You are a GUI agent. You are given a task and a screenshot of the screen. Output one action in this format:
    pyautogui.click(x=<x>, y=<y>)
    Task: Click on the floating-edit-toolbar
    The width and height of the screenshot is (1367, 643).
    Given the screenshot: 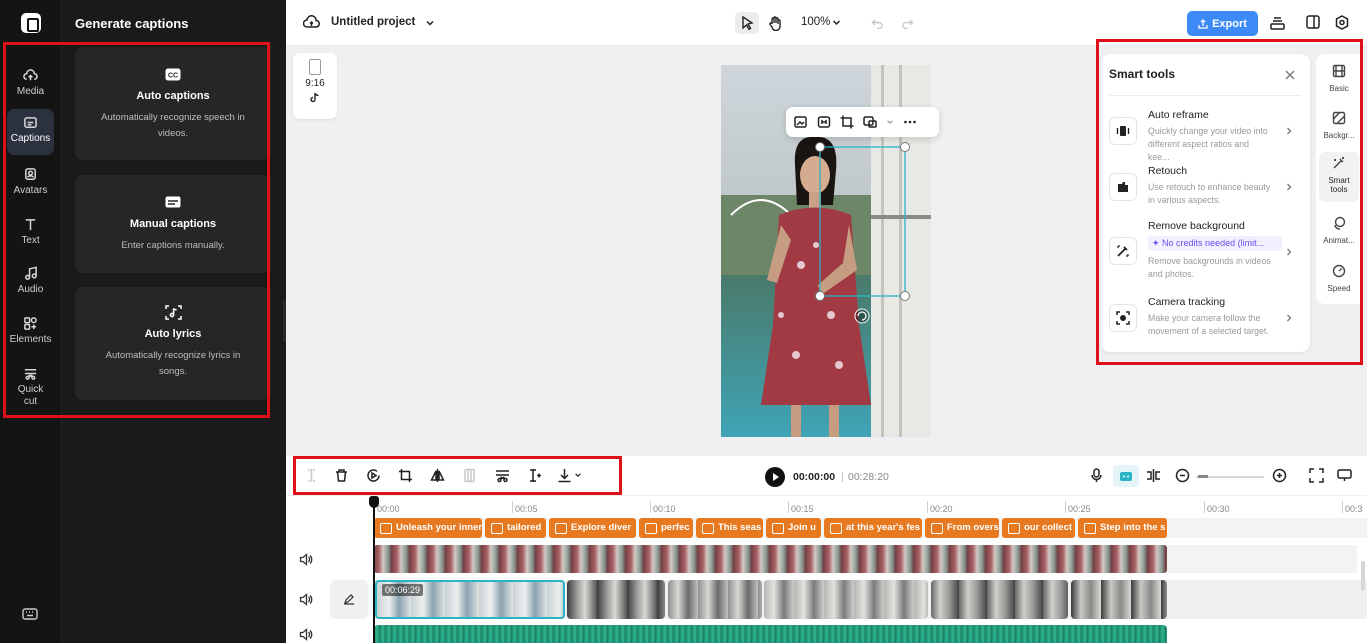 What is the action you would take?
    pyautogui.click(x=862, y=122)
    